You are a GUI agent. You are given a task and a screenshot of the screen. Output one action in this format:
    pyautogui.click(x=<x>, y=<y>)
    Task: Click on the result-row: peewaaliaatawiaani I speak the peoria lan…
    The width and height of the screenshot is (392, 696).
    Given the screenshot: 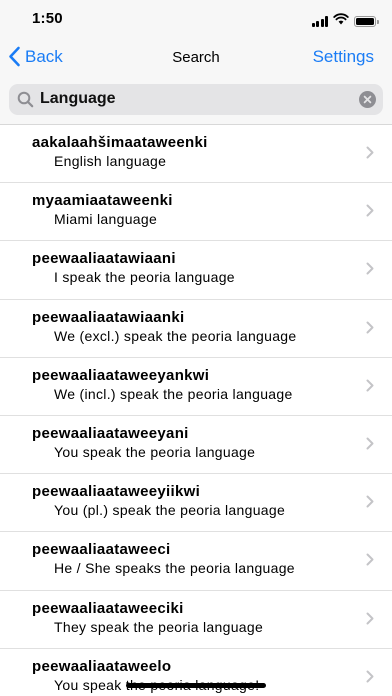 What is the action you would take?
    pyautogui.click(x=196, y=270)
    